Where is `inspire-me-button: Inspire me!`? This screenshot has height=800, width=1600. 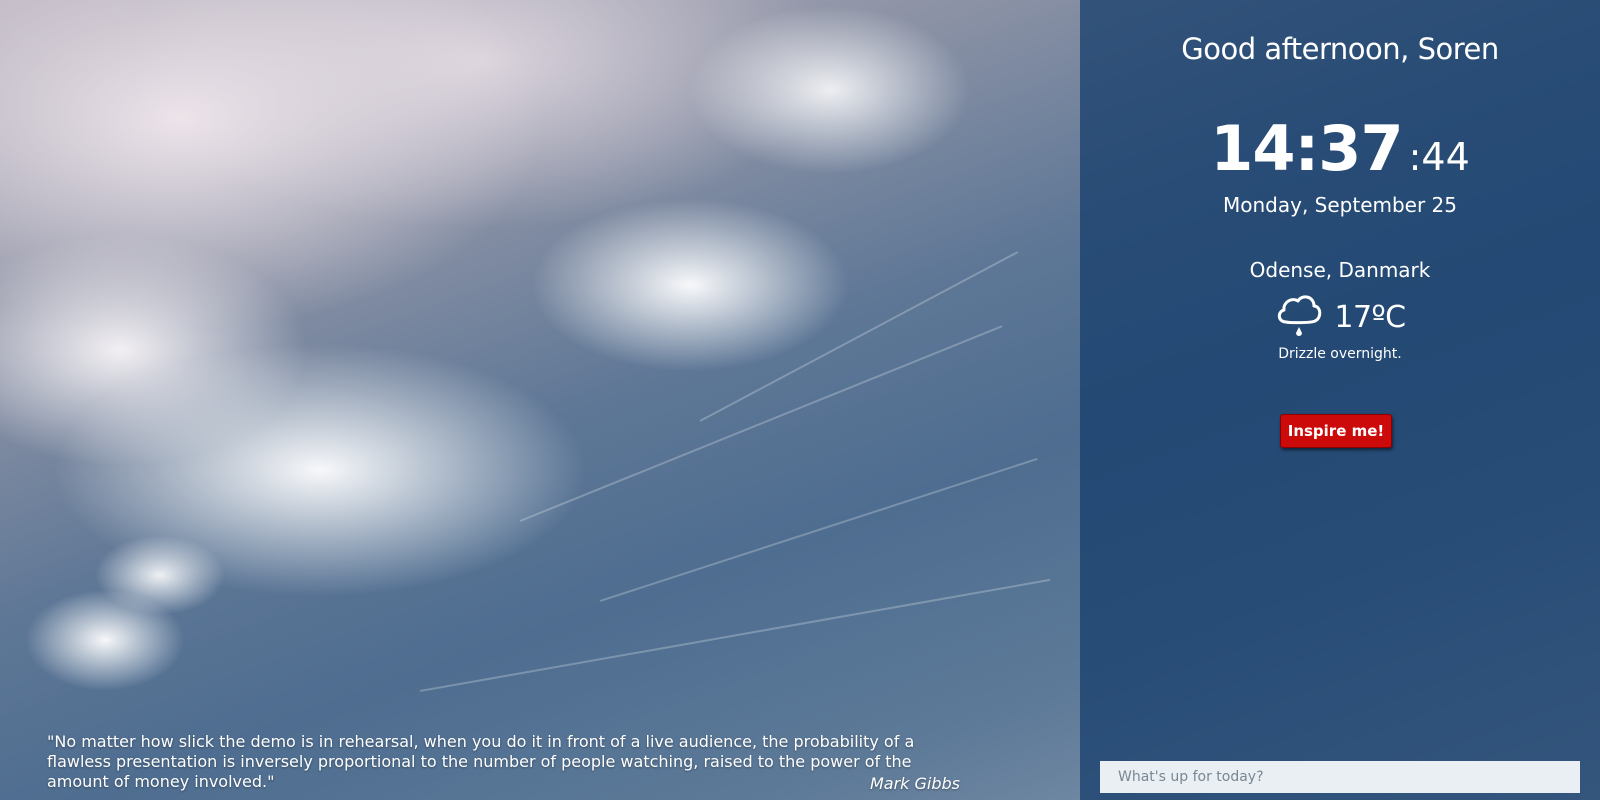 inspire-me-button: Inspire me! is located at coordinates (1336, 431).